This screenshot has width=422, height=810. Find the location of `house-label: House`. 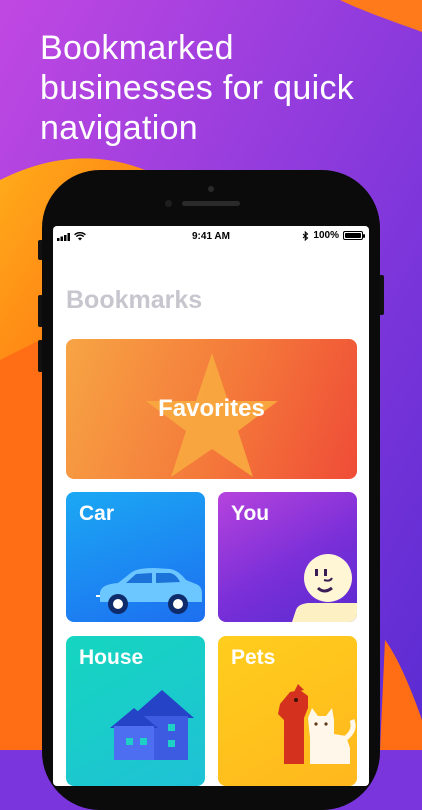

house-label: House is located at coordinates (111, 657).